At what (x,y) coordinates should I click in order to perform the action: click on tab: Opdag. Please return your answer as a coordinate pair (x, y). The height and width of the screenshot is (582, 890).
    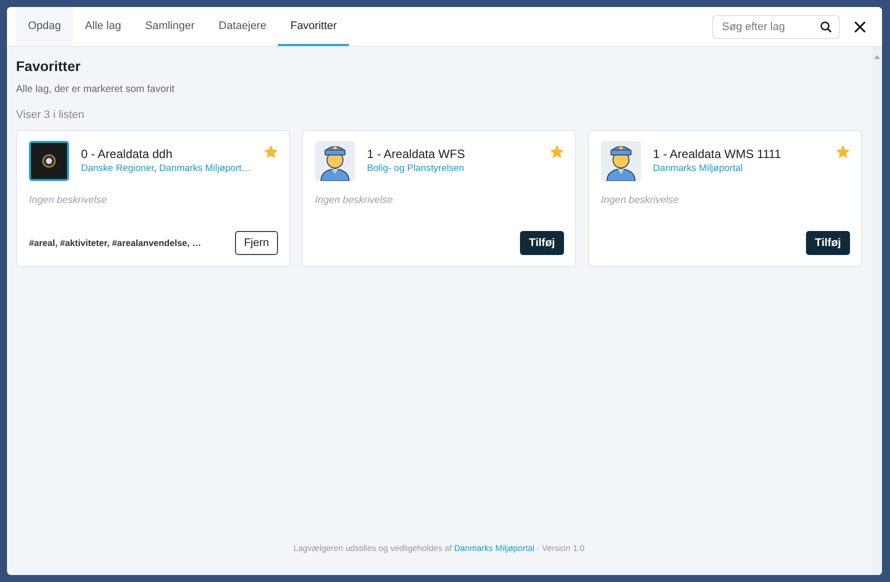
    Looking at the image, I should click on (45, 26).